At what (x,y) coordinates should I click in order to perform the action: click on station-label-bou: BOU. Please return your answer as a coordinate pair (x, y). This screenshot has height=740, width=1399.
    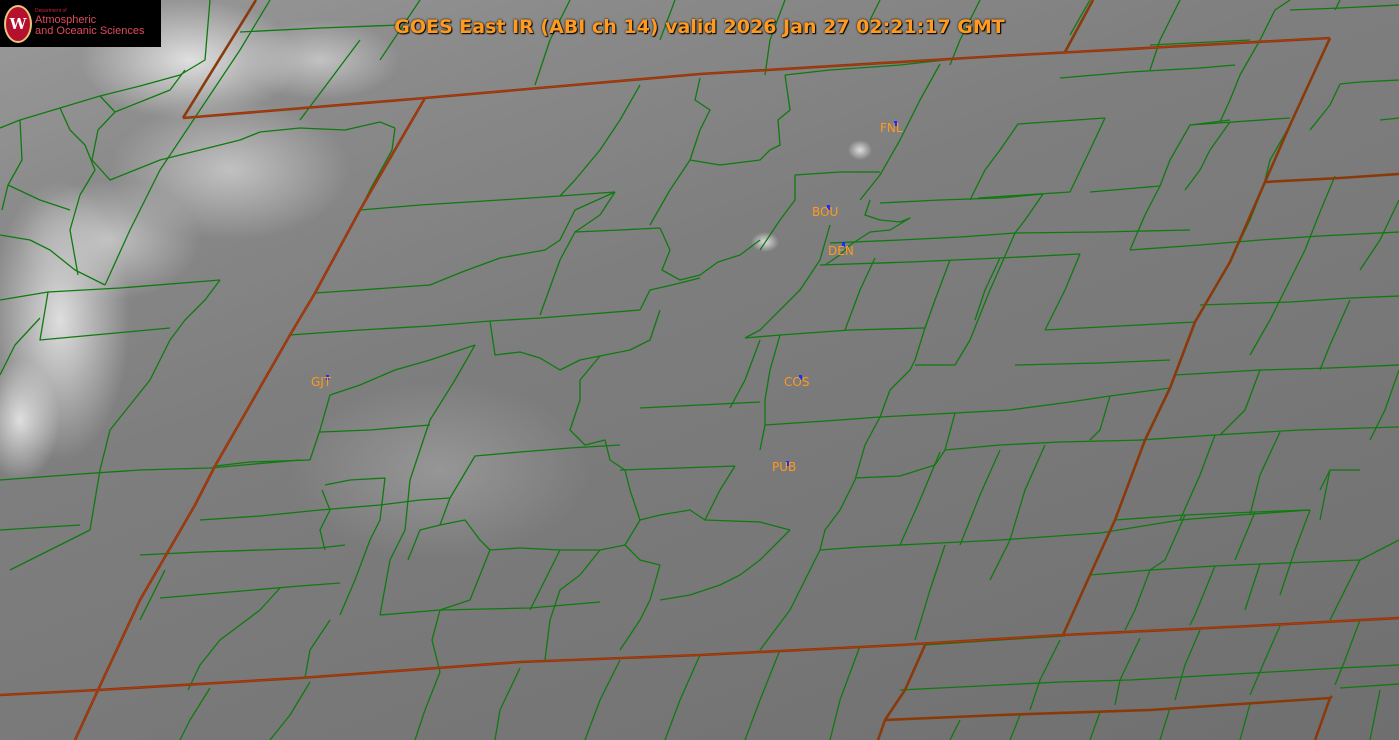
    Looking at the image, I should click on (825, 212).